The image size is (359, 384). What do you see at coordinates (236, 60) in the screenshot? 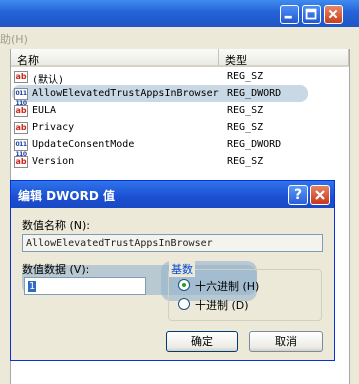
I see `column-header-type-label: 类型` at bounding box center [236, 60].